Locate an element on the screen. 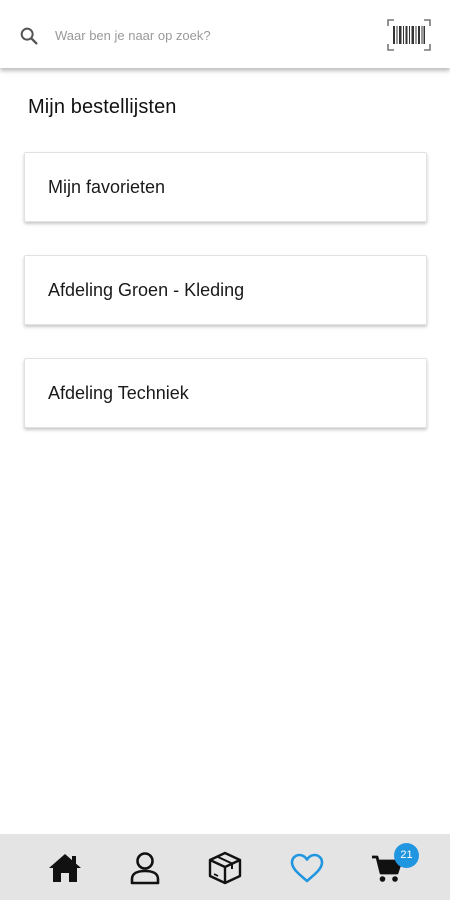  nav-account-button is located at coordinates (145, 868).